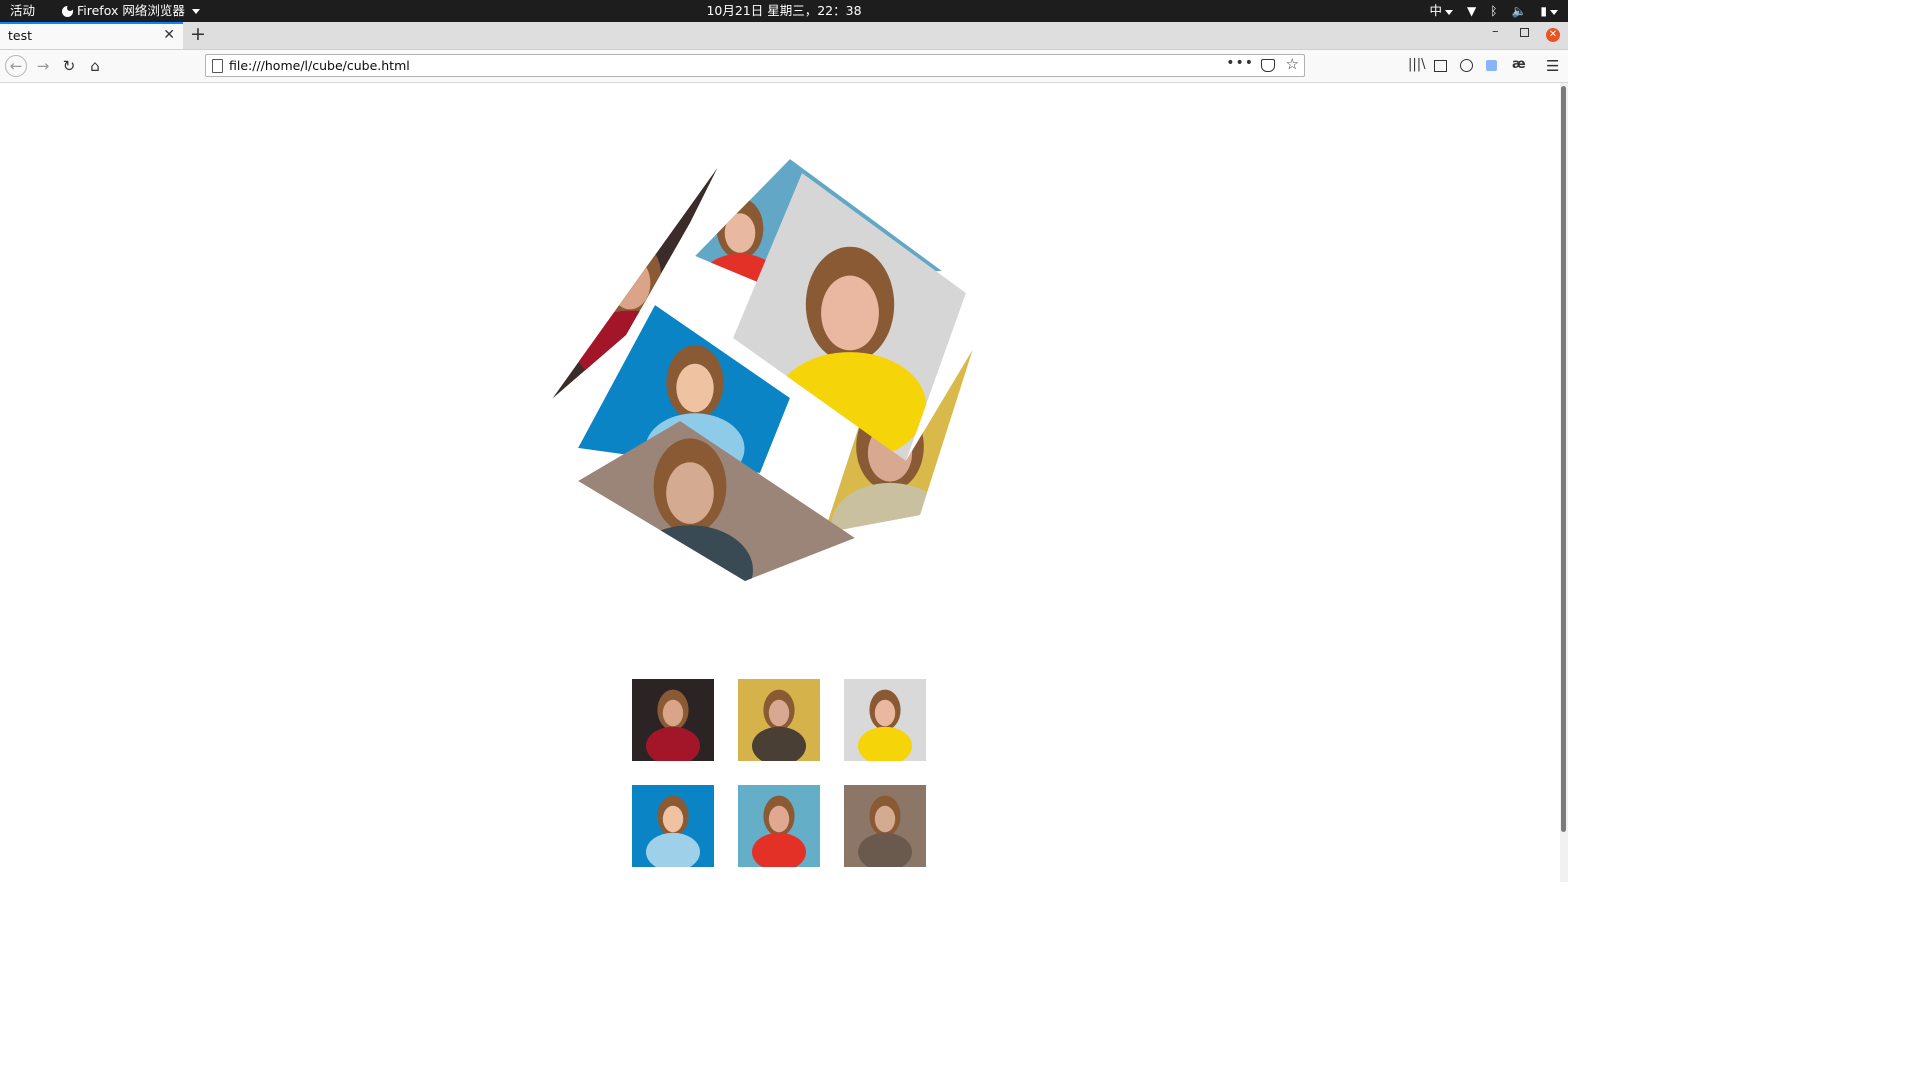  What do you see at coordinates (43, 66) in the screenshot?
I see `forward-button: →` at bounding box center [43, 66].